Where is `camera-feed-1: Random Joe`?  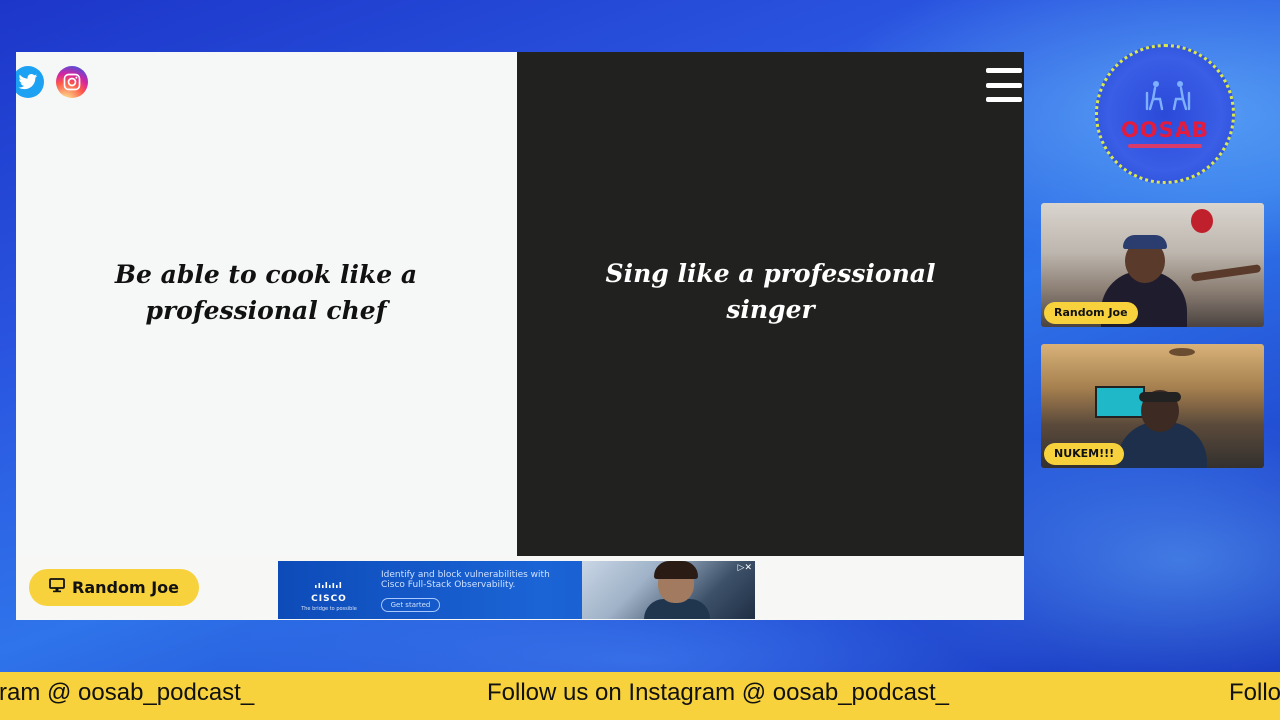 camera-feed-1: Random Joe is located at coordinates (1152, 265).